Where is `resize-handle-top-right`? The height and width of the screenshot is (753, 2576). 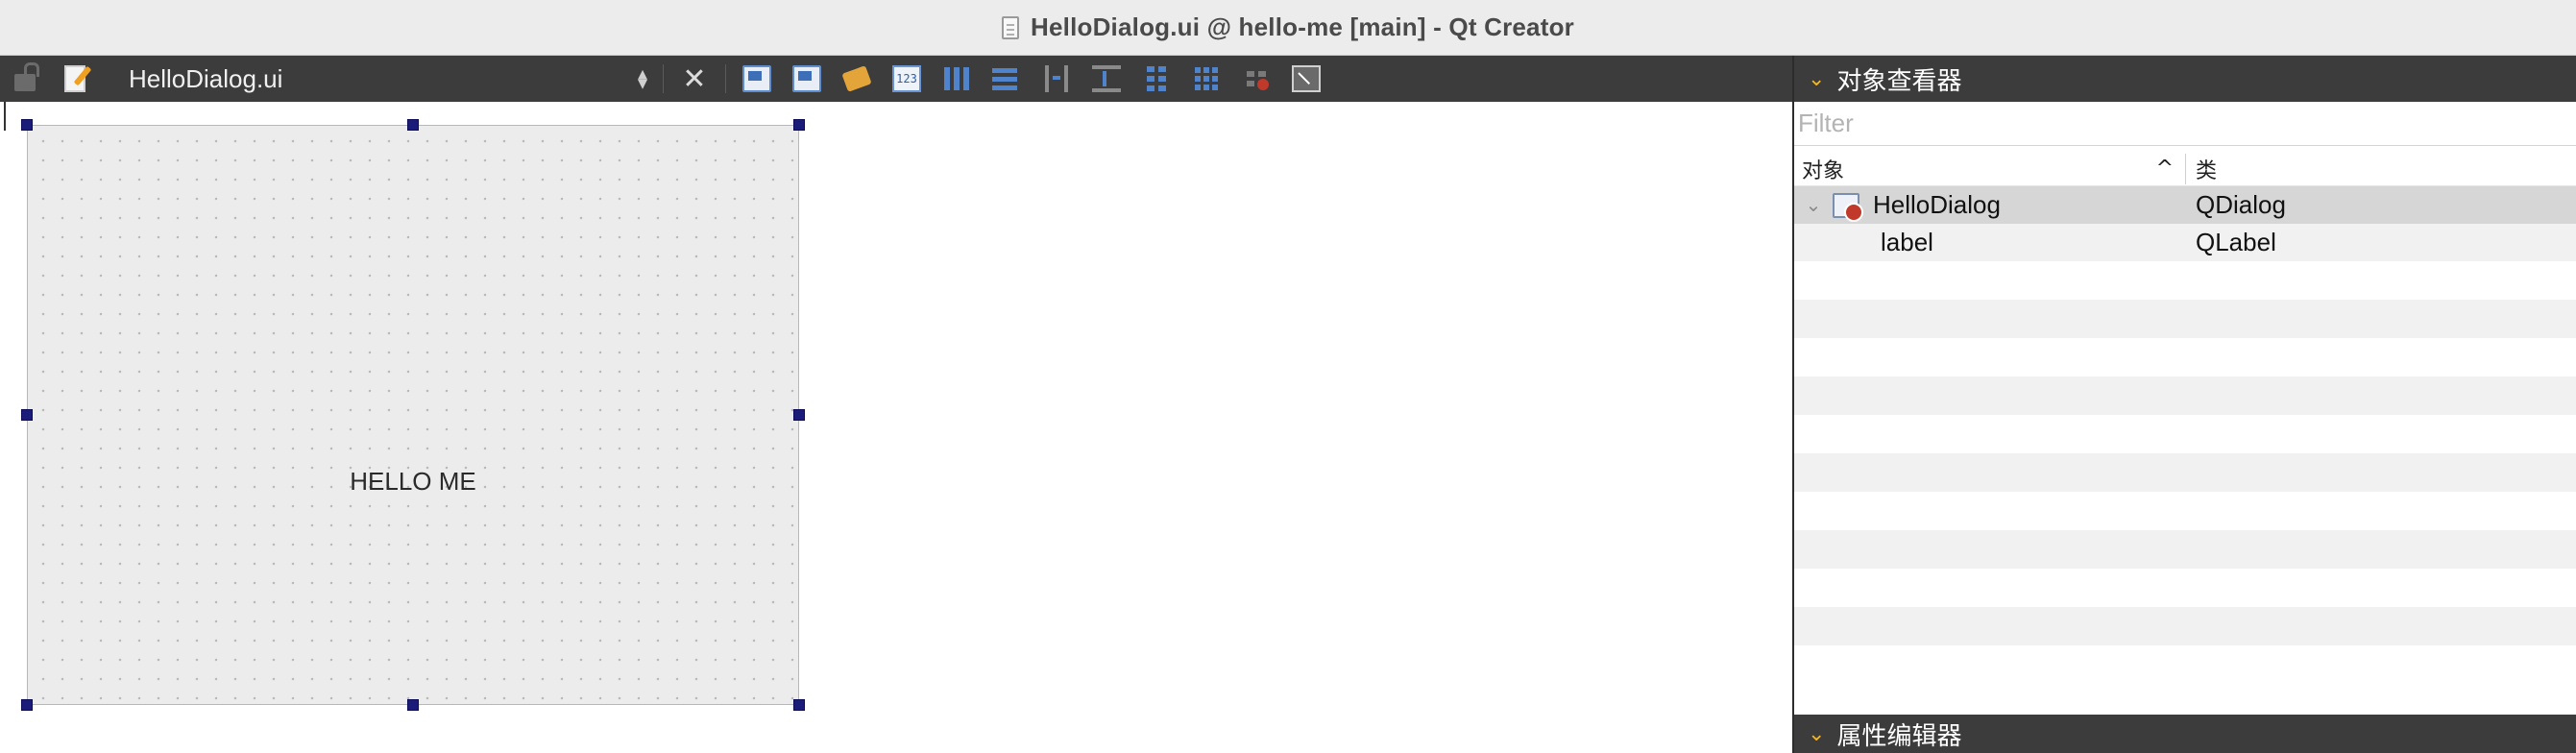
resize-handle-top-right is located at coordinates (799, 125).